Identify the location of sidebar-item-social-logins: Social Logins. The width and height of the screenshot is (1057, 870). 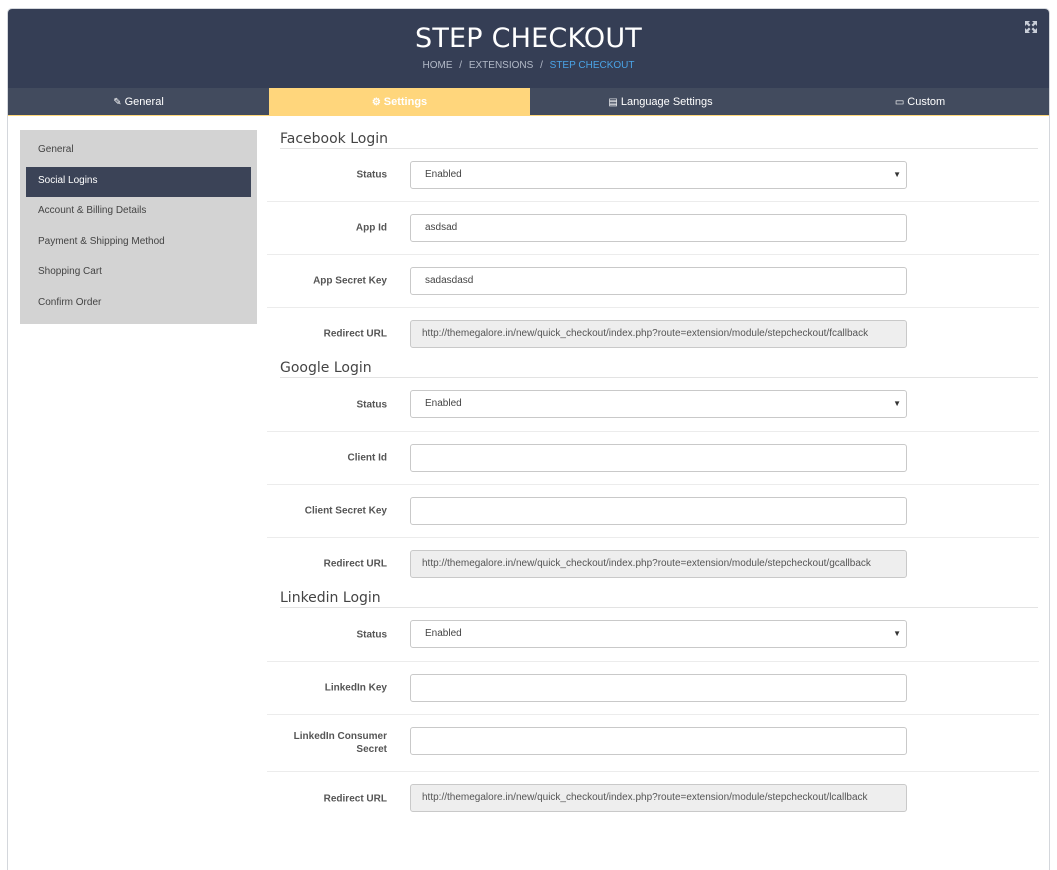
(138, 181).